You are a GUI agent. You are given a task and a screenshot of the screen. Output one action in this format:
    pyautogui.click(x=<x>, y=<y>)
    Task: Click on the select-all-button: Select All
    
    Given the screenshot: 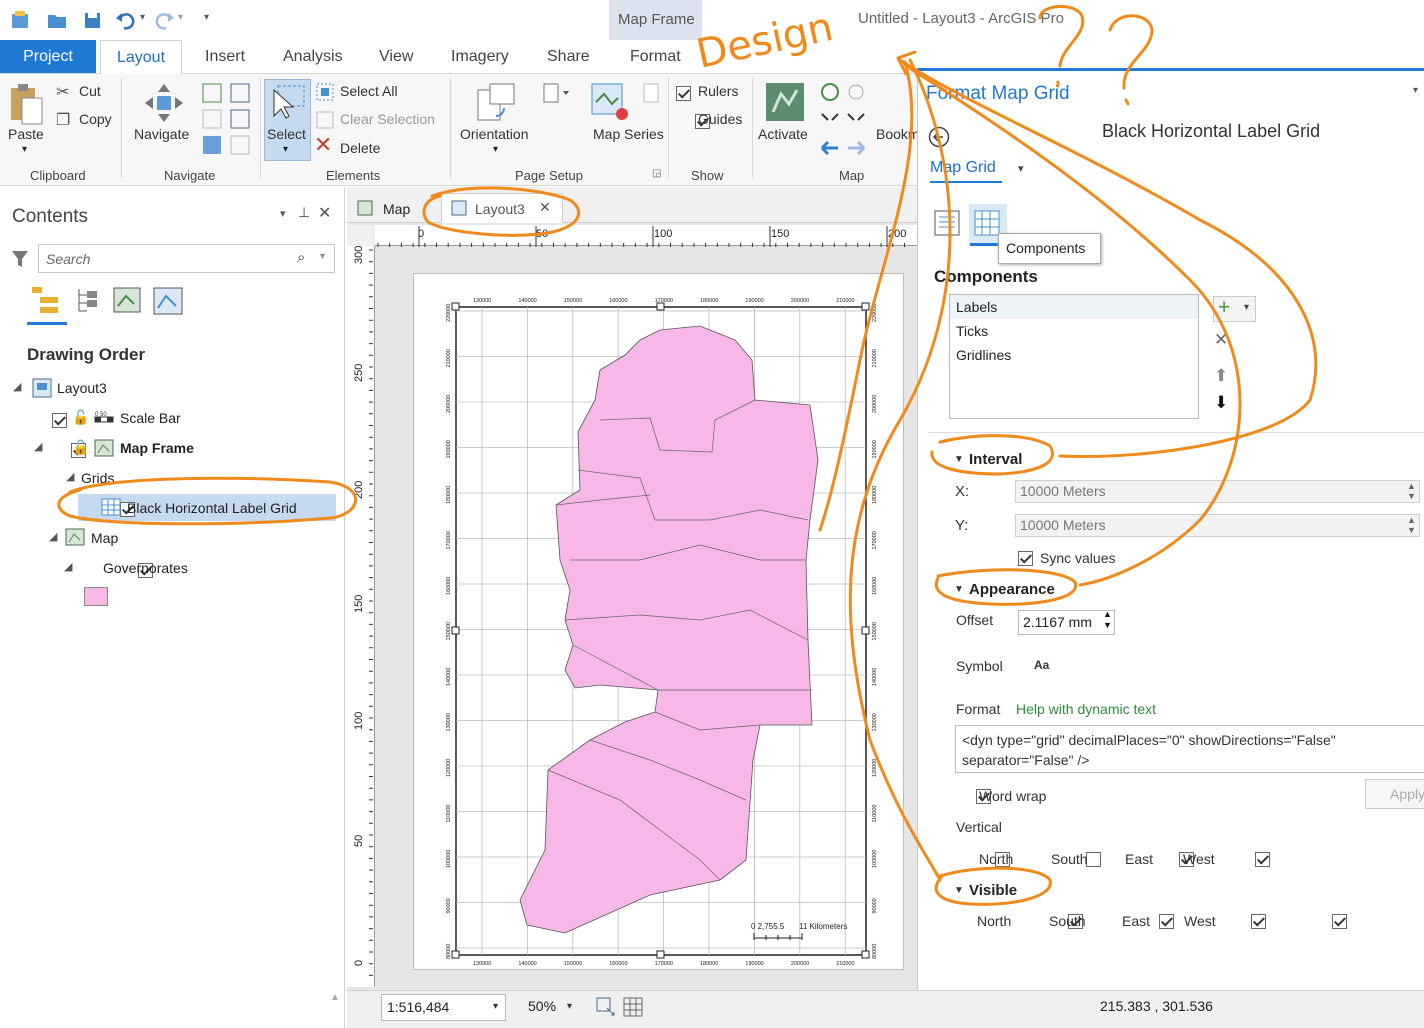 What is the action you would take?
    pyautogui.click(x=369, y=91)
    